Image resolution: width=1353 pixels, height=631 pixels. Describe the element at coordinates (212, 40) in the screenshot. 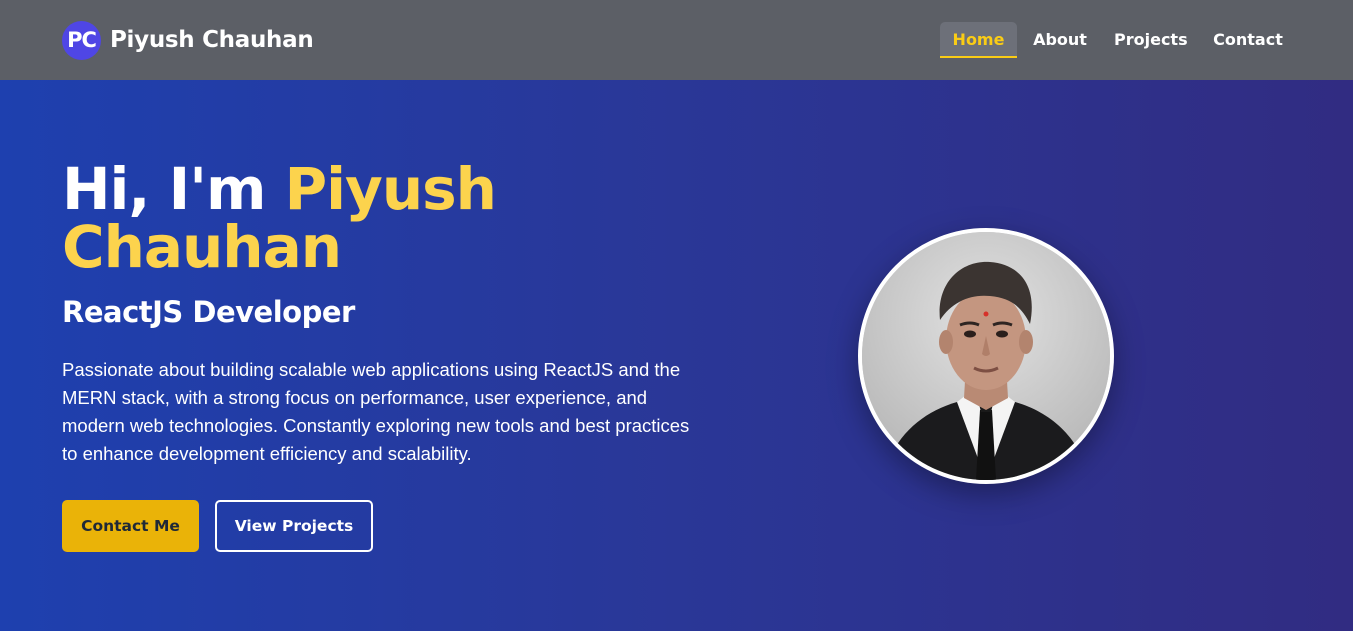

I see `brand-name: Piyush Chauhan` at that location.